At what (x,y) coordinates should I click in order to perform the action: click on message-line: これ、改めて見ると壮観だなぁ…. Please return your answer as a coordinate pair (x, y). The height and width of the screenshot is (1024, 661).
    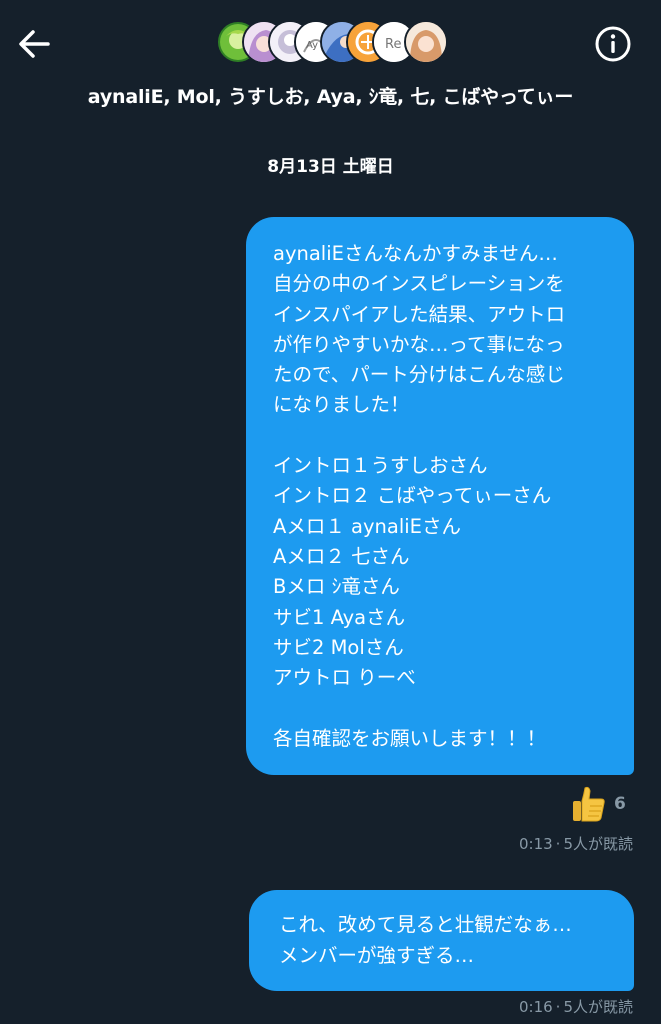
    Looking at the image, I should click on (425, 924).